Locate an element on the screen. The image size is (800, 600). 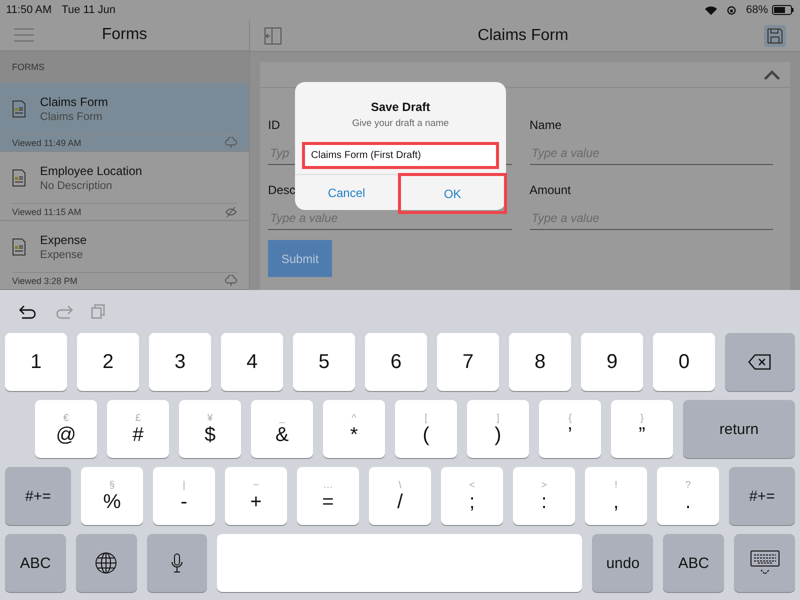
keyboard-key: 4 is located at coordinates (252, 362).